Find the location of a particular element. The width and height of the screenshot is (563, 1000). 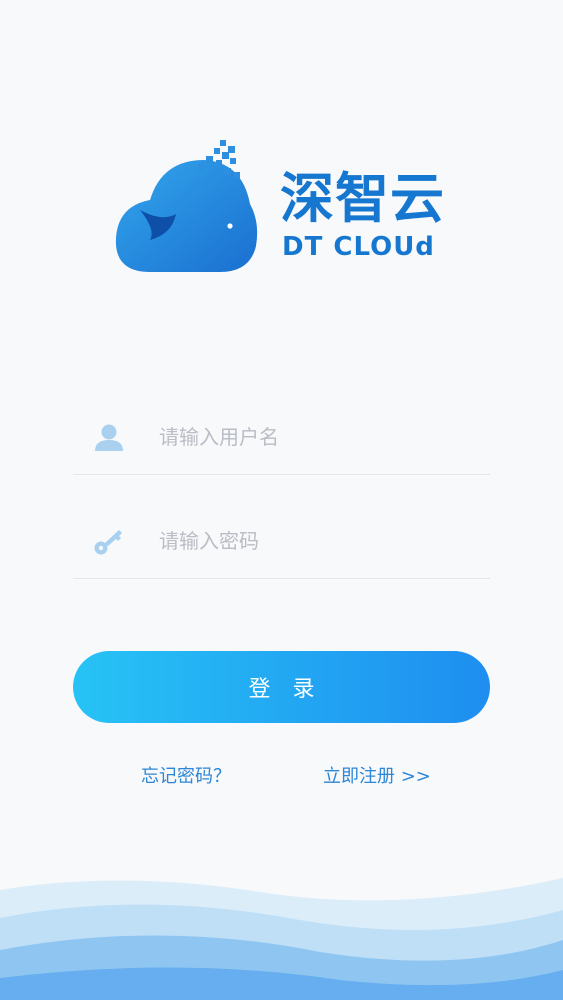

app-logo: 深智云 DT CLOUd is located at coordinates (285, 208).